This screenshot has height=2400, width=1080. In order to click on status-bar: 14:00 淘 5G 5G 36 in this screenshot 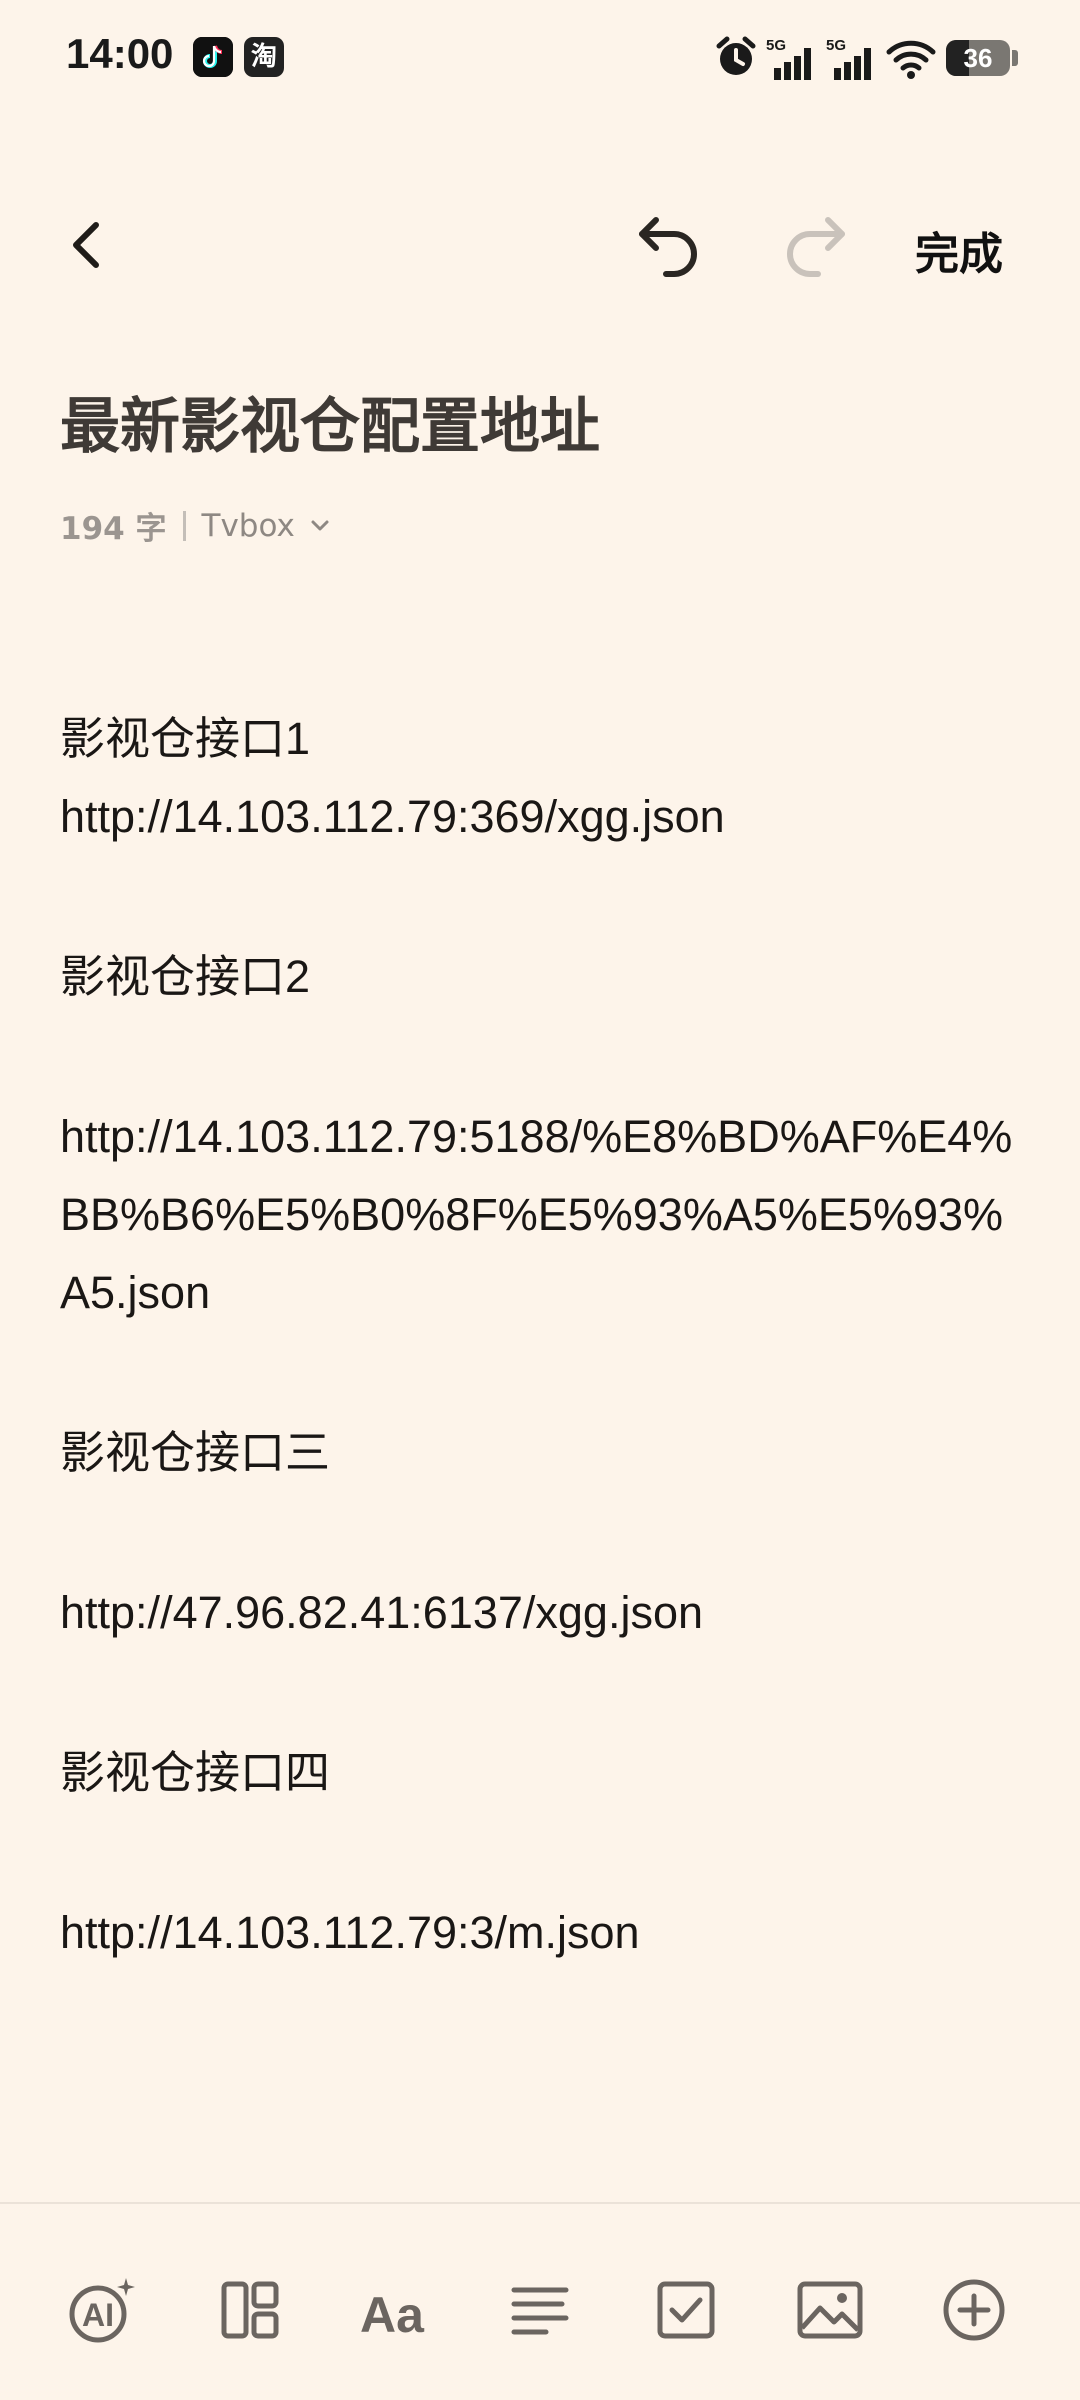, I will do `click(540, 60)`.